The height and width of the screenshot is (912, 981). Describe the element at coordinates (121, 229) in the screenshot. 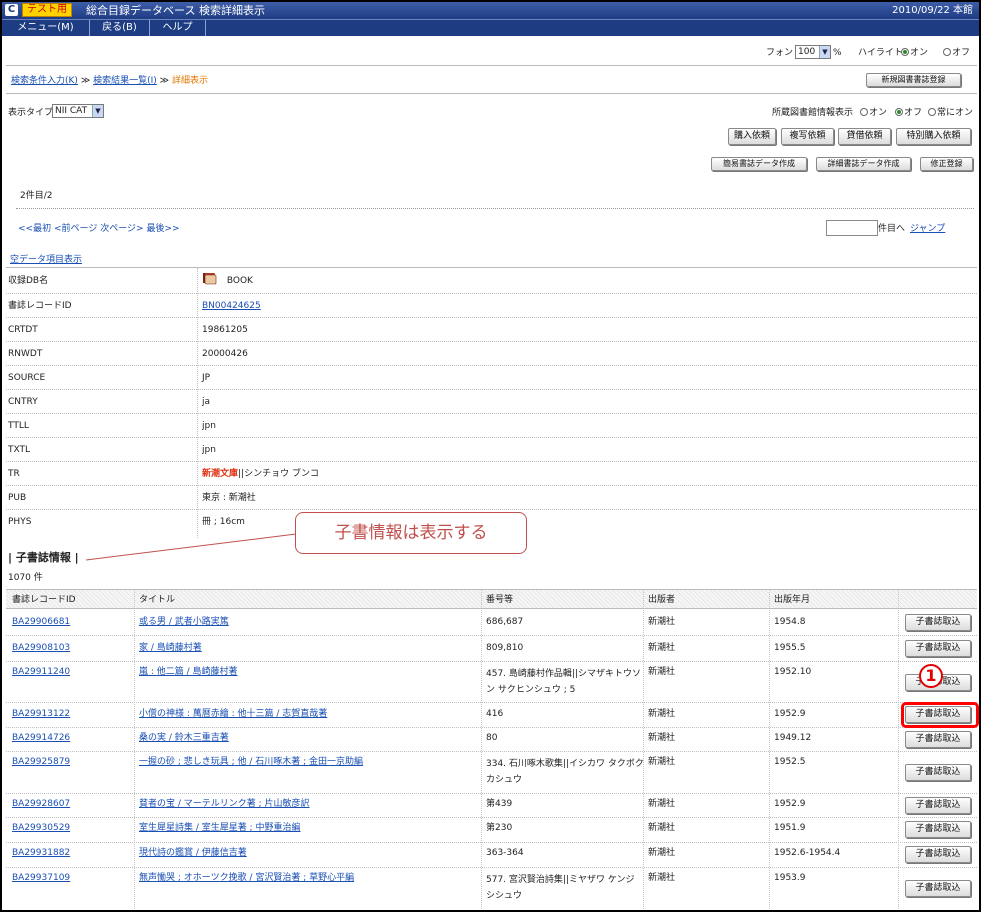

I see `pager-next-link: 次ページ>` at that location.